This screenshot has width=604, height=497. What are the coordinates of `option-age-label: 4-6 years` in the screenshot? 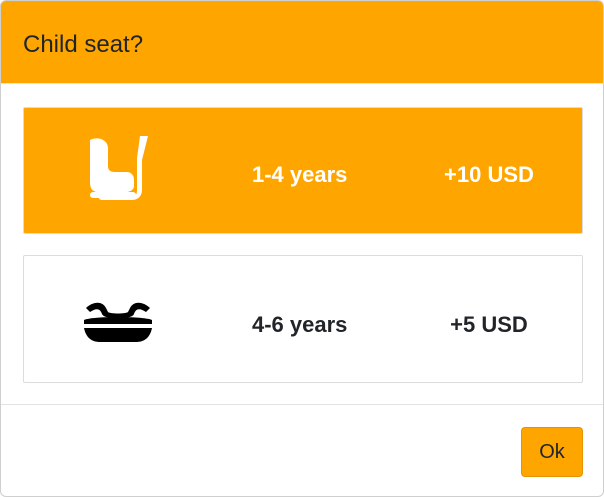 It's located at (300, 324).